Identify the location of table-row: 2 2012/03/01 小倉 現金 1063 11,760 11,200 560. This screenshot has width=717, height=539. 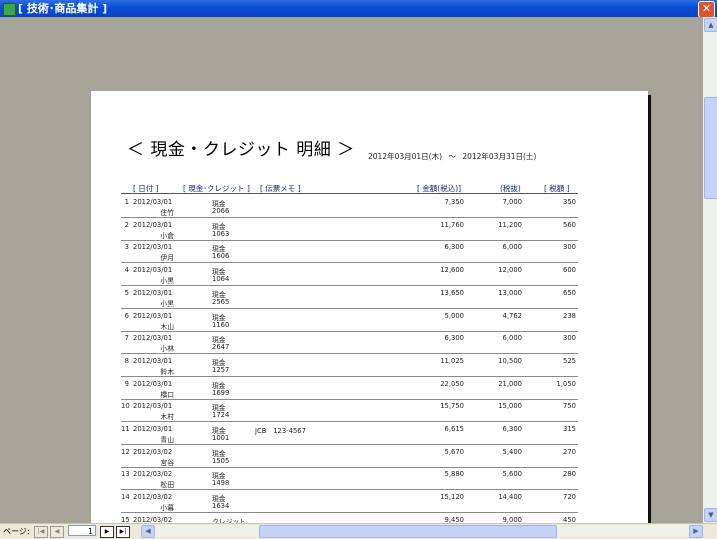
(369, 229).